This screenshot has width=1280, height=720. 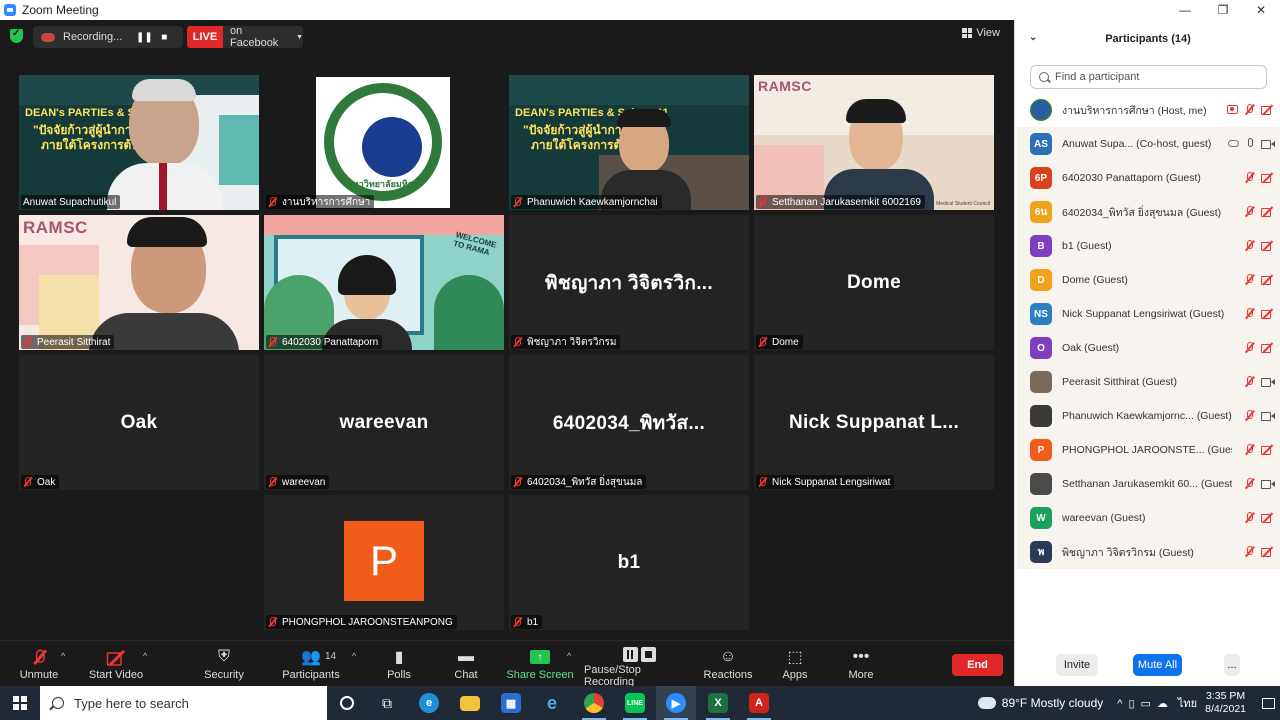 What do you see at coordinates (63, 656) in the screenshot?
I see `audio-options-caret-icon: ^` at bounding box center [63, 656].